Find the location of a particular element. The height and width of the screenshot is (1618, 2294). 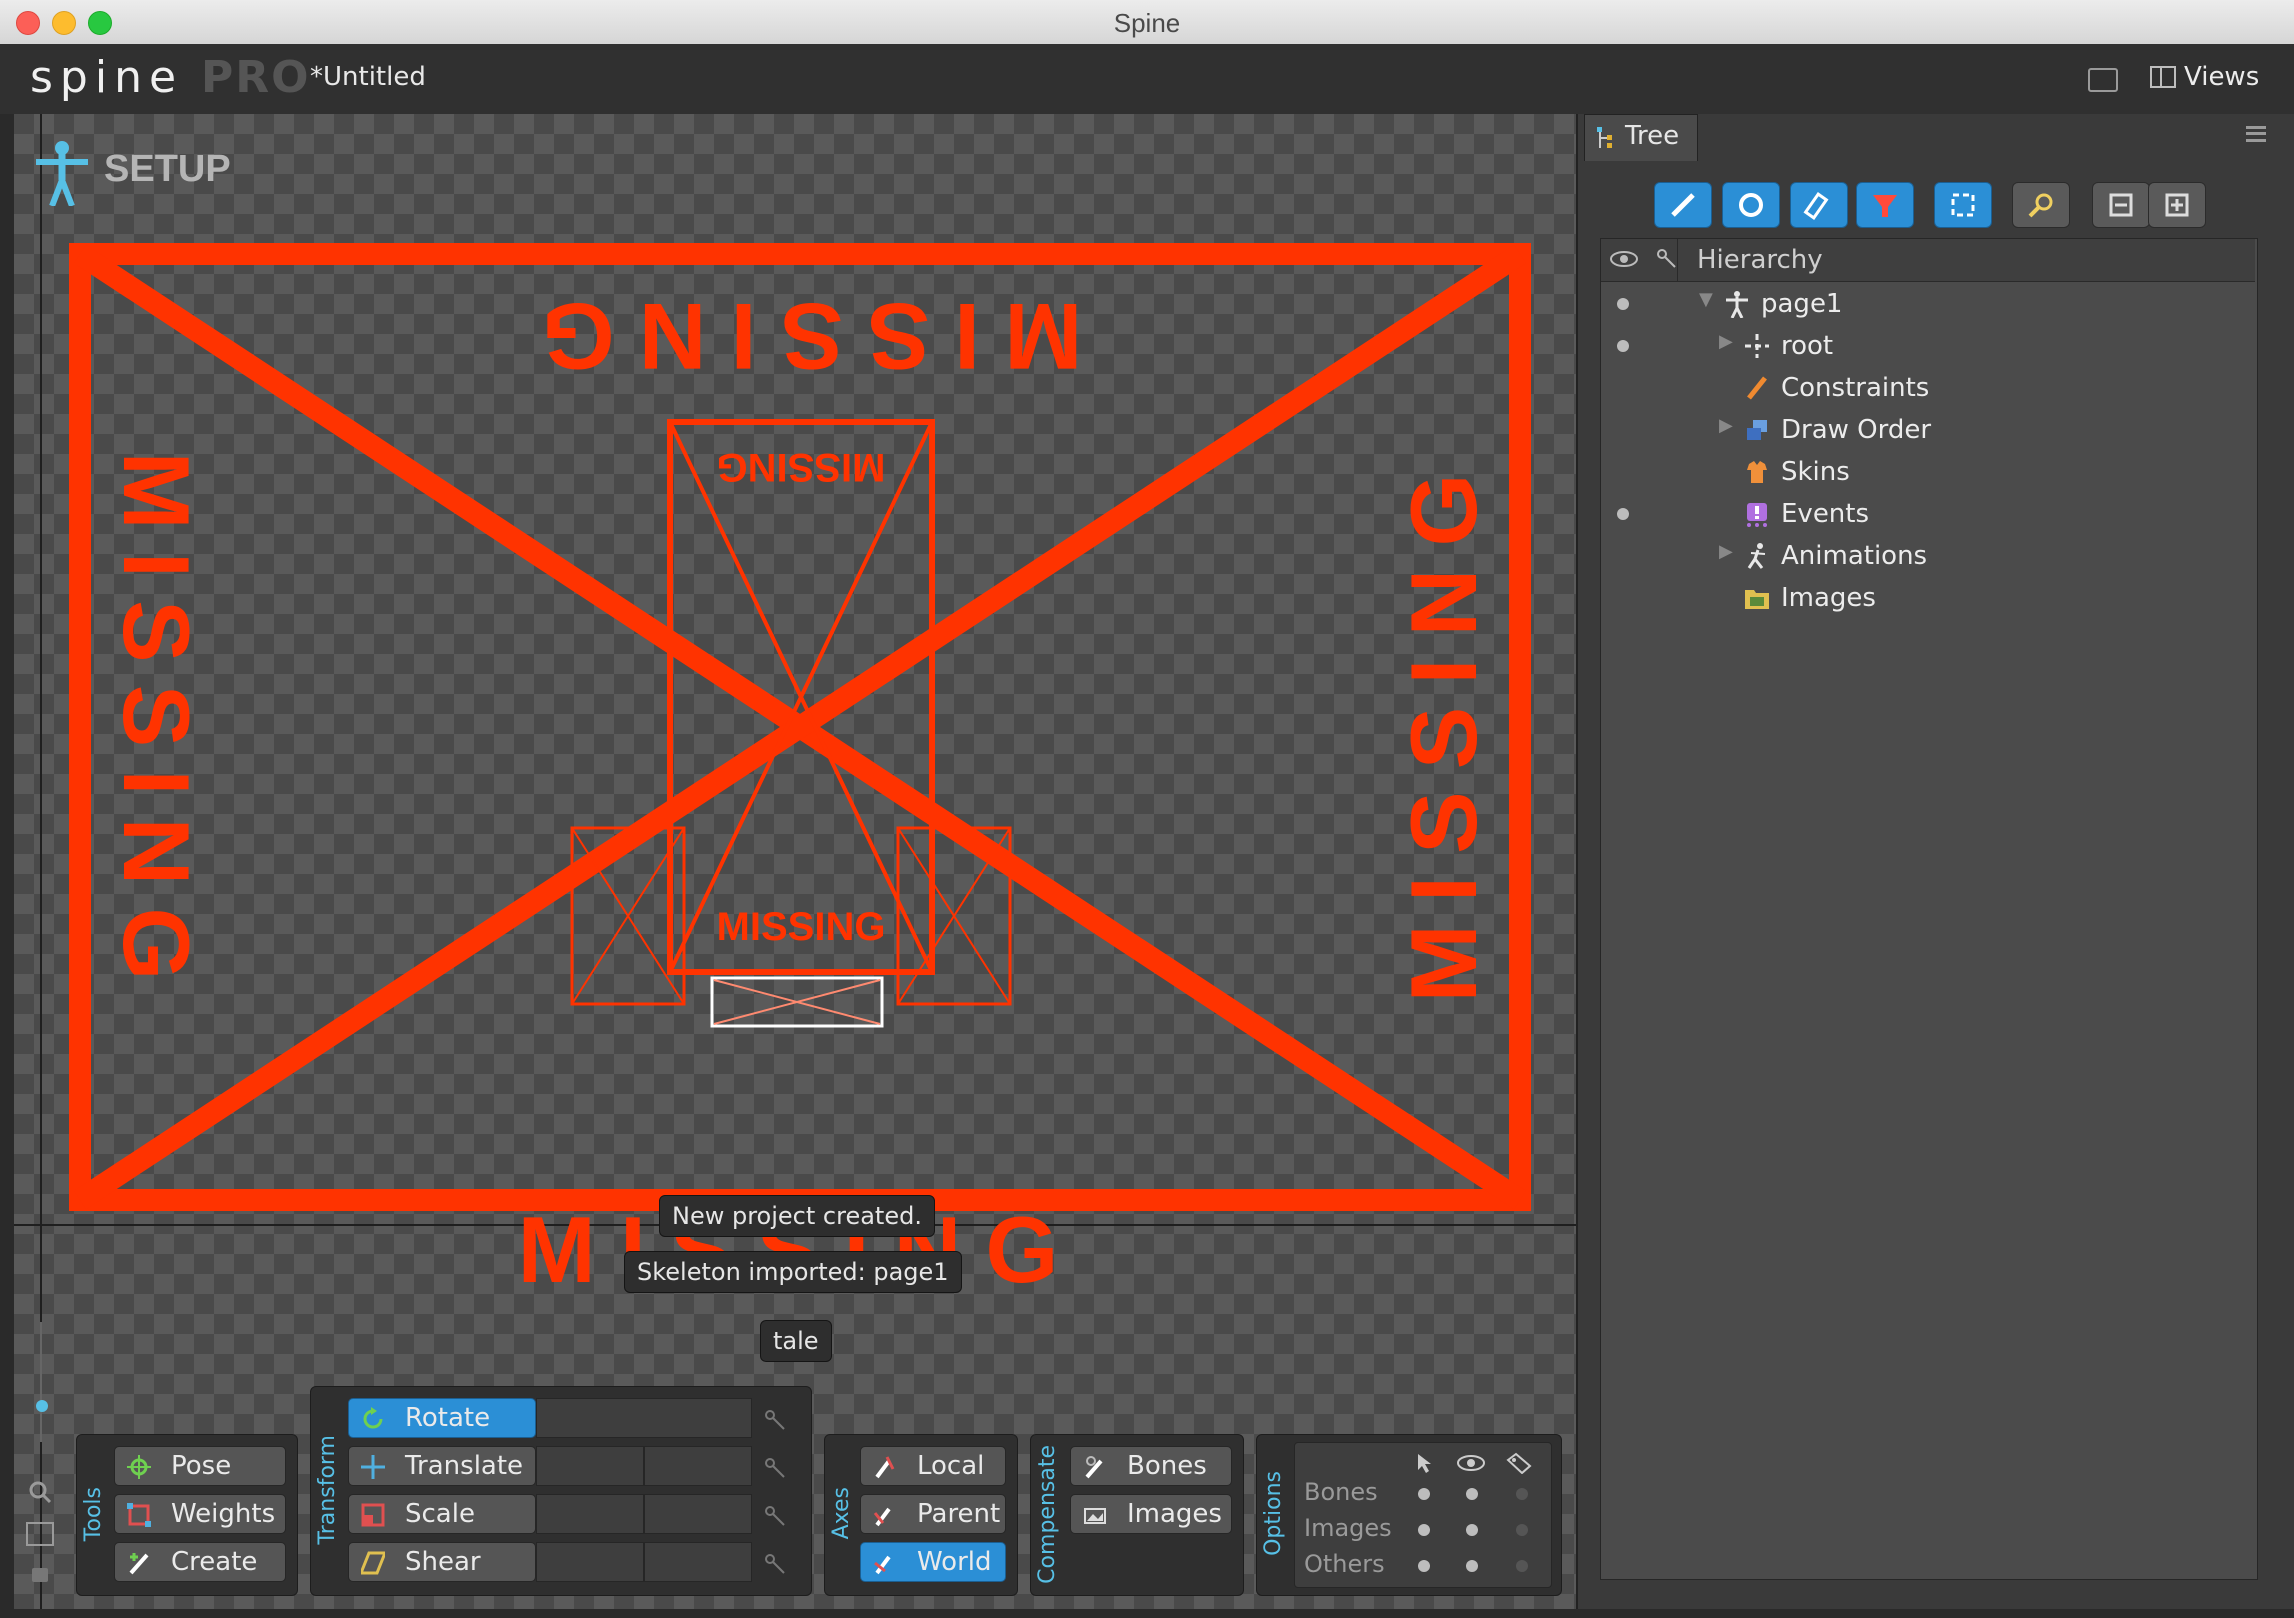

scale-tool-button: Scale is located at coordinates (442, 1514).